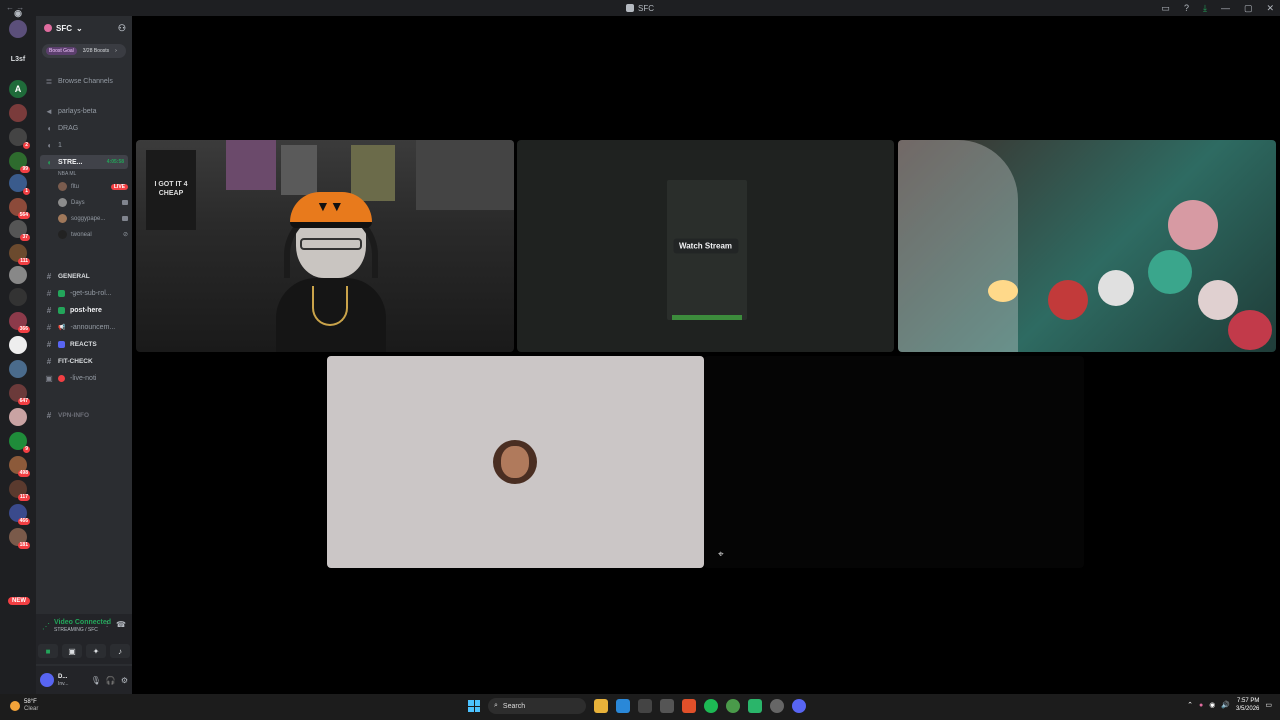  What do you see at coordinates (82, 622) in the screenshot?
I see `voice-status: Video Connected` at bounding box center [82, 622].